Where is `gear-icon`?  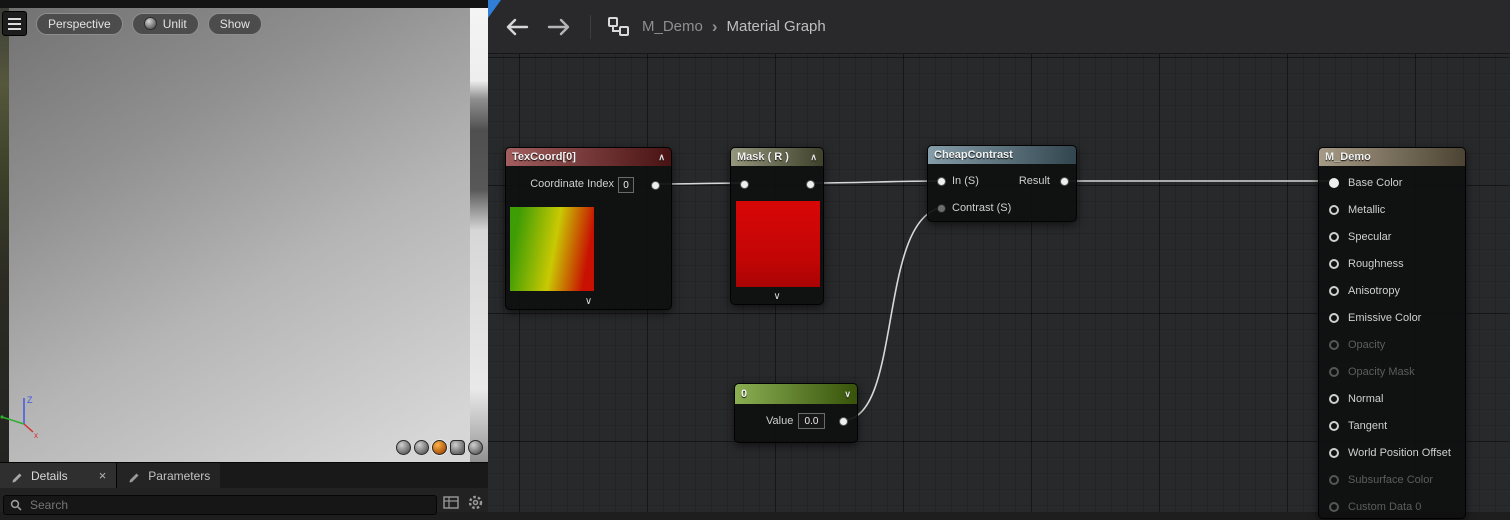 gear-icon is located at coordinates (475, 502).